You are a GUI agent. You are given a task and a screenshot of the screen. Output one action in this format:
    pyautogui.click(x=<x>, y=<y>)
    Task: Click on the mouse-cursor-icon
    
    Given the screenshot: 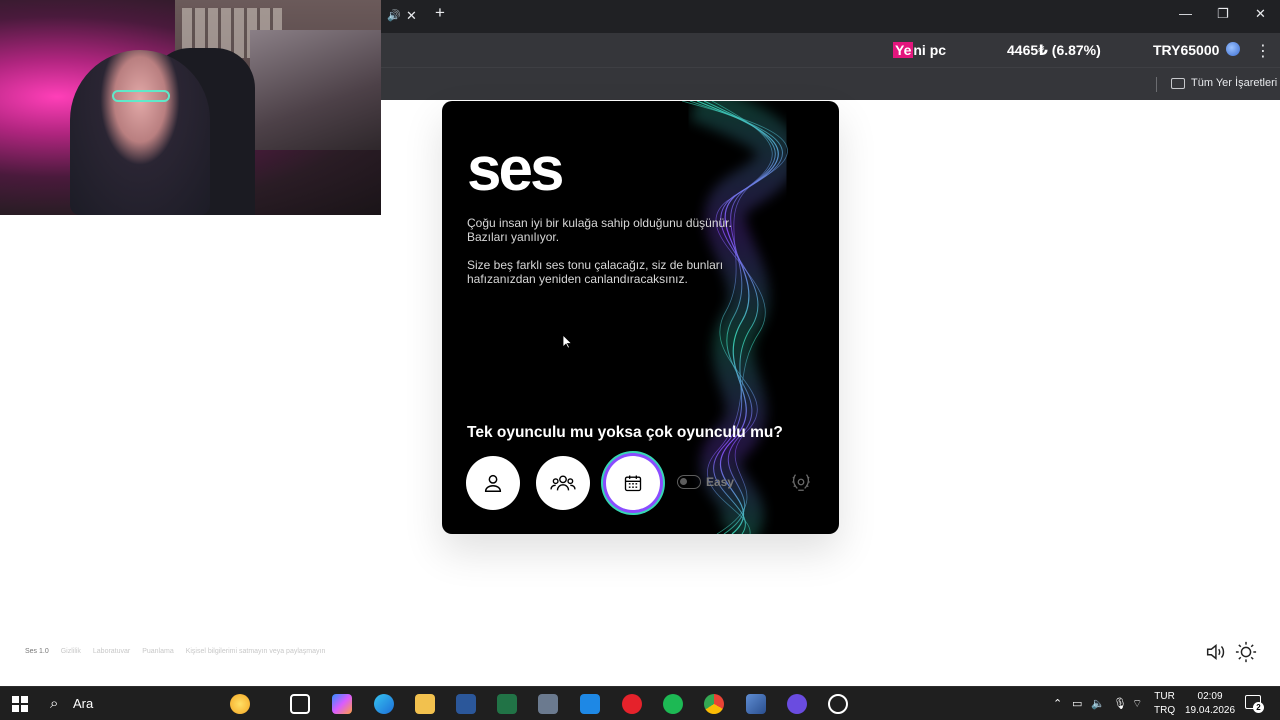 What is the action you would take?
    pyautogui.click(x=568, y=342)
    